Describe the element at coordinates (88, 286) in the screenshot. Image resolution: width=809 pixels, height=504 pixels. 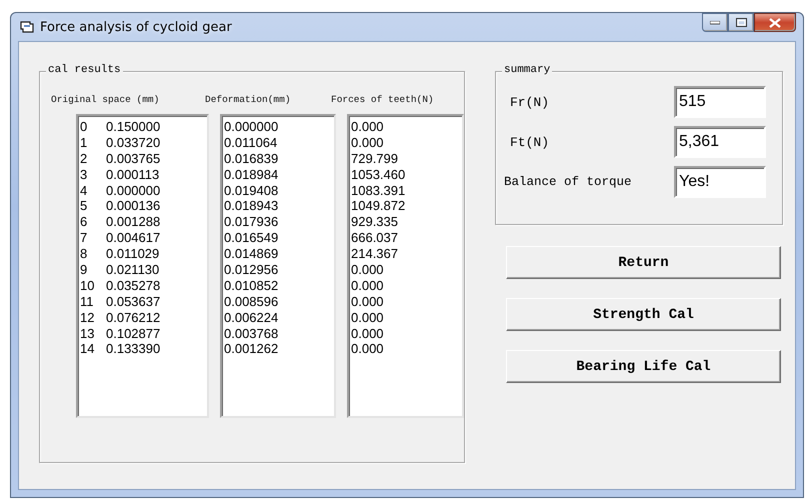
I see `row-index: 10` at that location.